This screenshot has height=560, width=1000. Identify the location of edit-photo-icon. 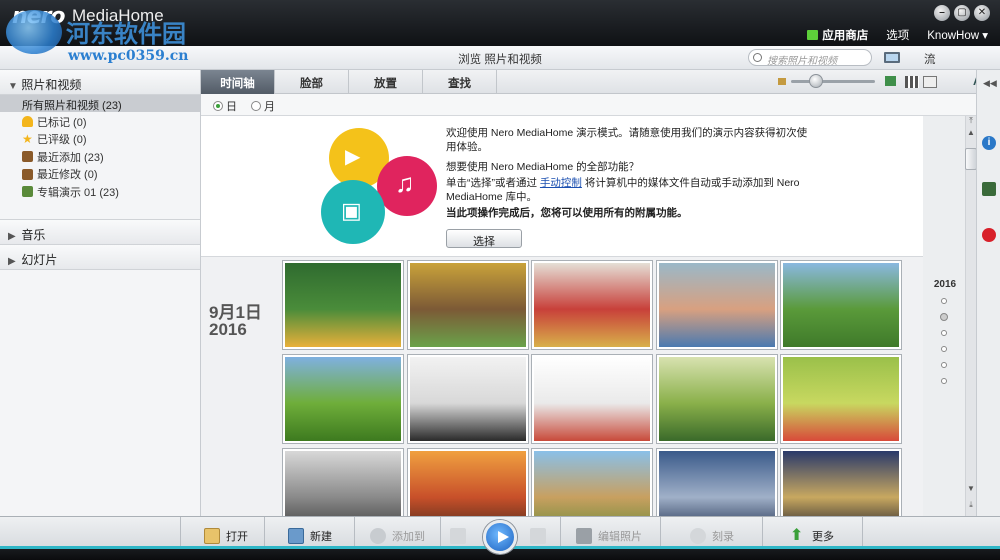
(584, 536).